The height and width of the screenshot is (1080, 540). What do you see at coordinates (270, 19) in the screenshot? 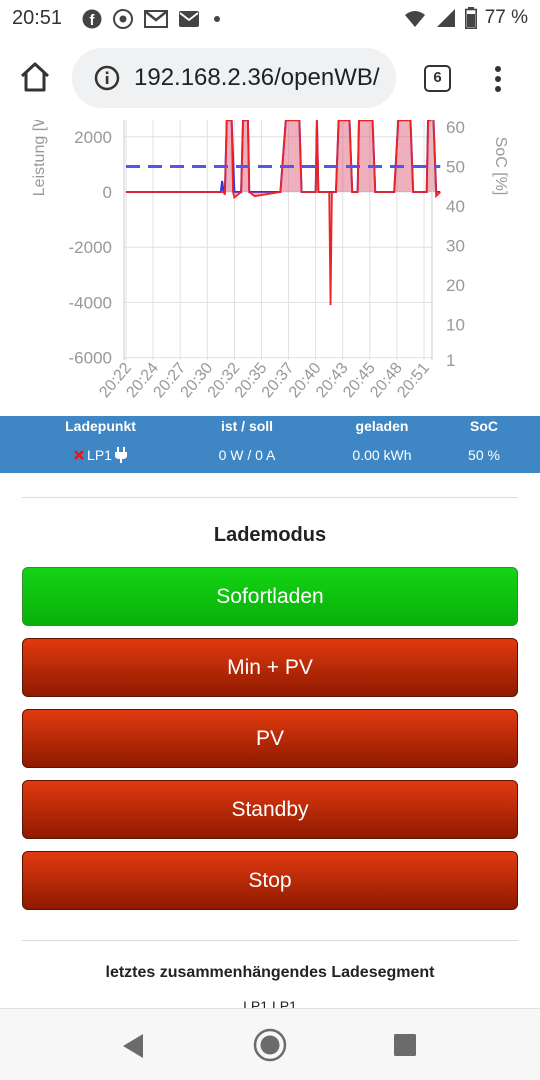
I see `status-bar: 20:51 f 77 %` at bounding box center [270, 19].